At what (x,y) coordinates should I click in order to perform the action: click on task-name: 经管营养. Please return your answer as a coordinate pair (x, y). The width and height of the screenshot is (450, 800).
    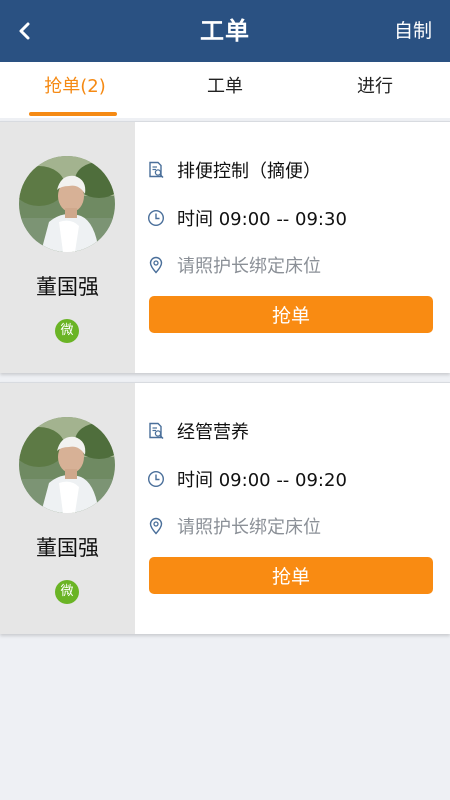
    Looking at the image, I should click on (213, 432).